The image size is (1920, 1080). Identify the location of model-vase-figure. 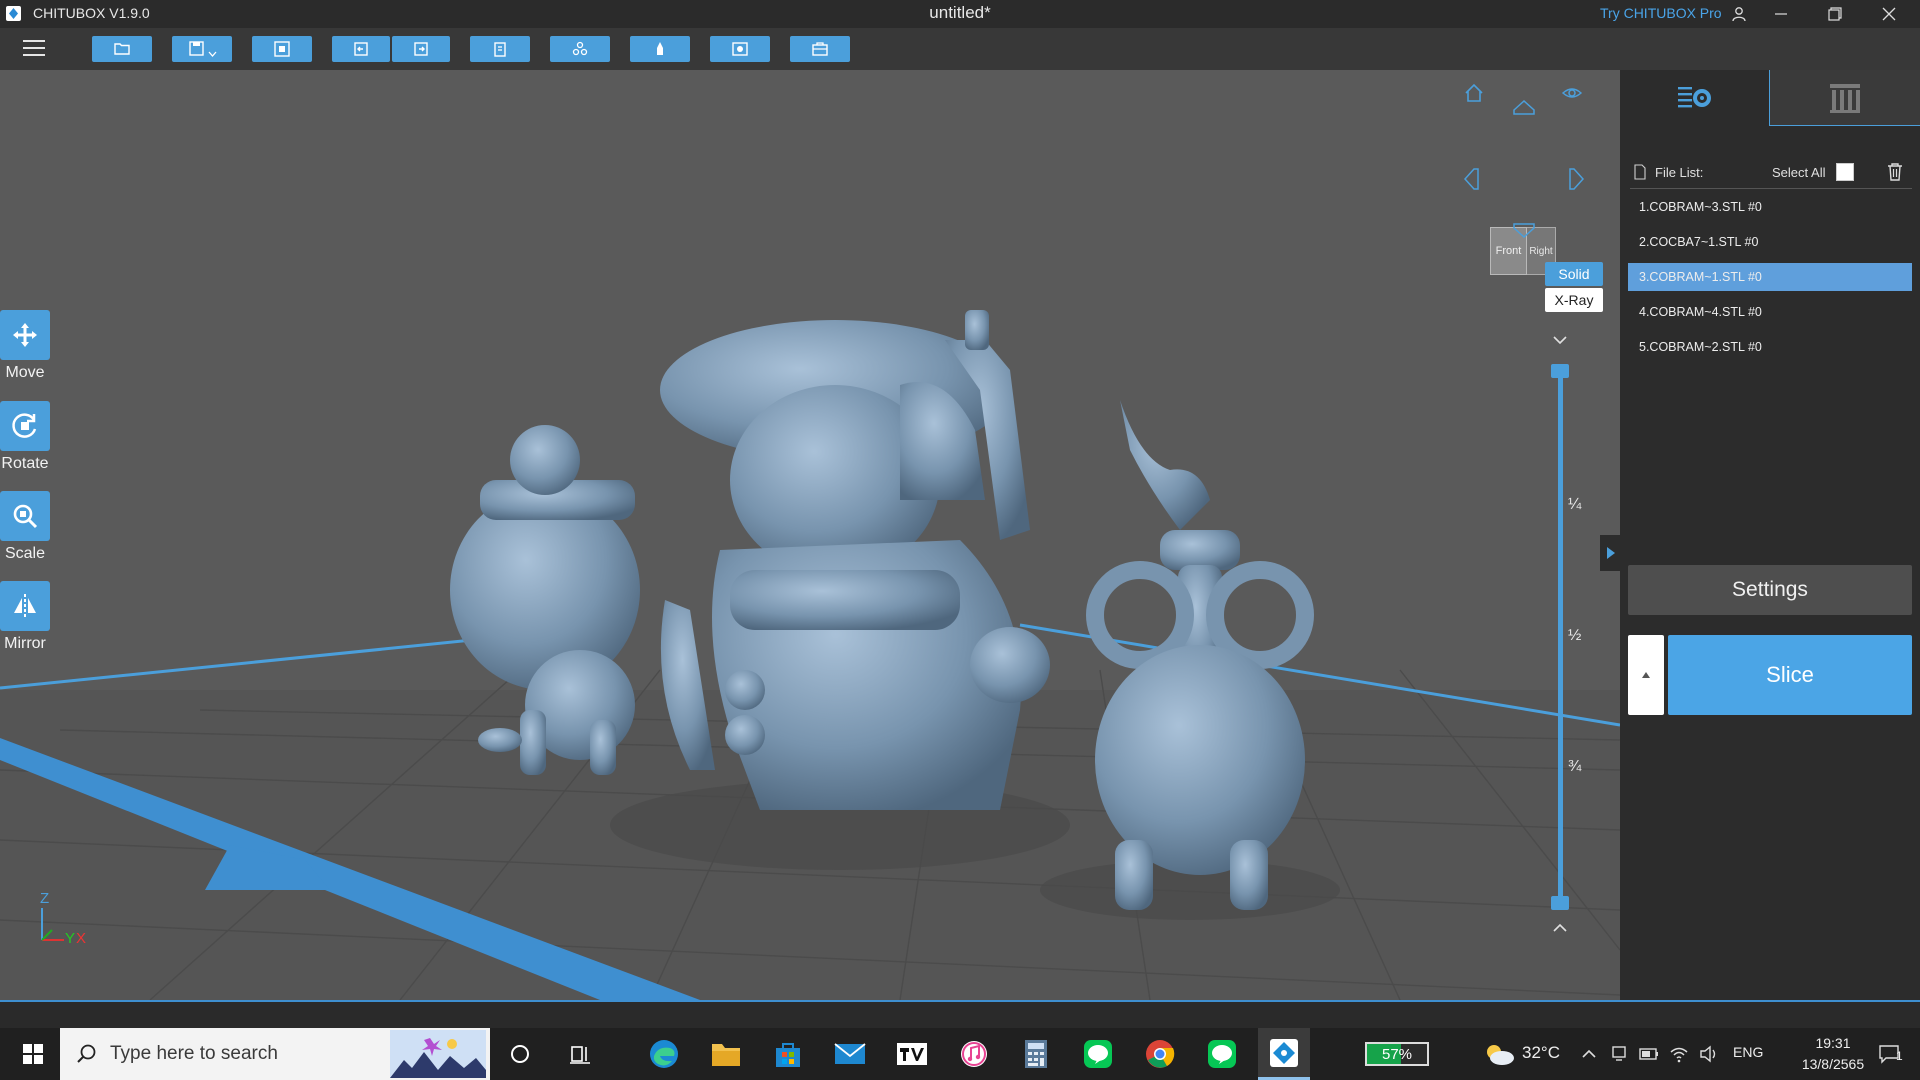
(1200, 655).